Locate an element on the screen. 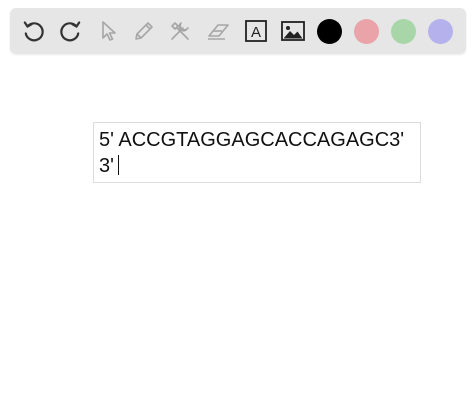 The width and height of the screenshot is (474, 414). text-line-1: 5' ACCGTAGGAGCACCAGAGC3' is located at coordinates (252, 140).